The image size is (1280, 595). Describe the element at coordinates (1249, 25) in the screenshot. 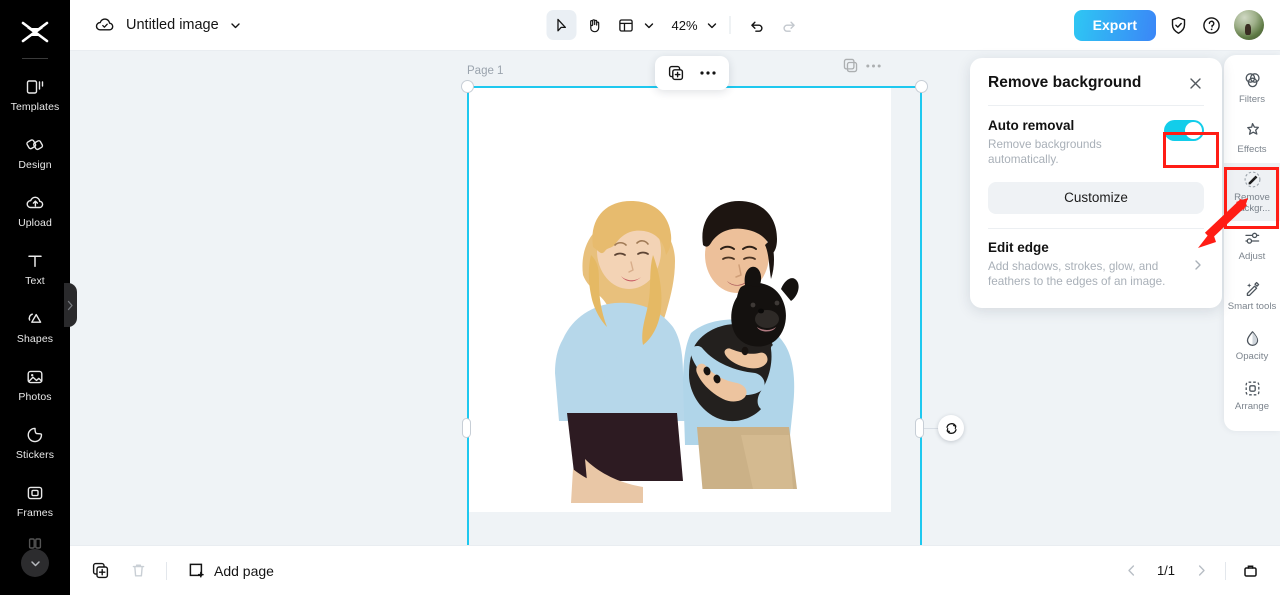

I see `user-avatar` at that location.